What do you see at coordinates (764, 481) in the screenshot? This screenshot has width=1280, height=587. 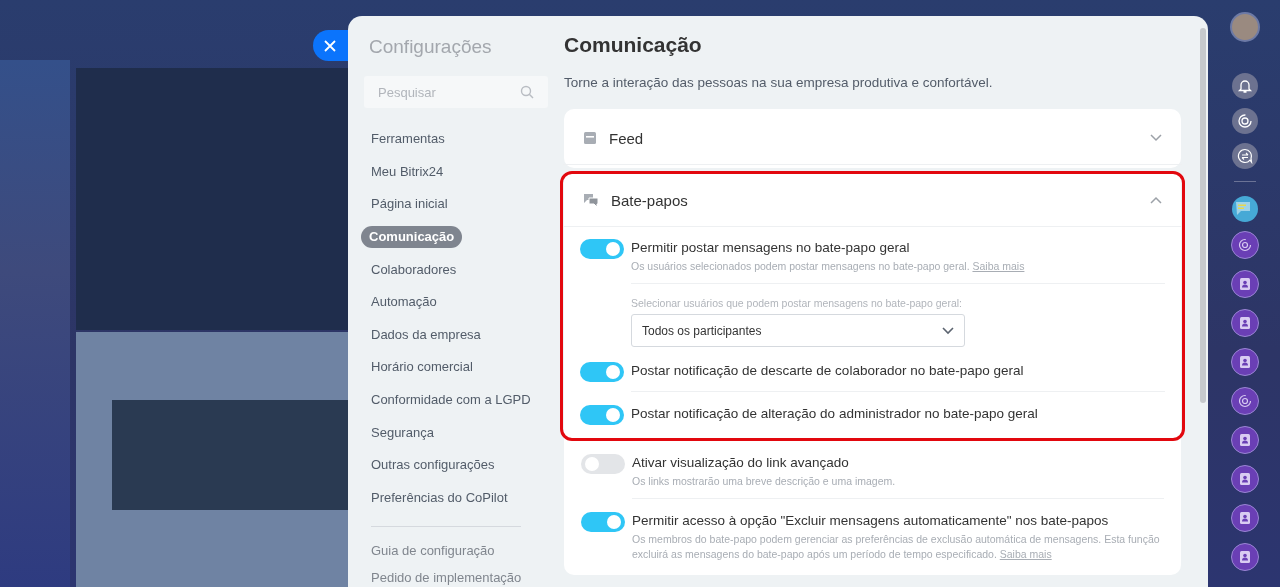 I see `setting-description: Os links mostrarão uma breve descrição e uma imagem.` at bounding box center [764, 481].